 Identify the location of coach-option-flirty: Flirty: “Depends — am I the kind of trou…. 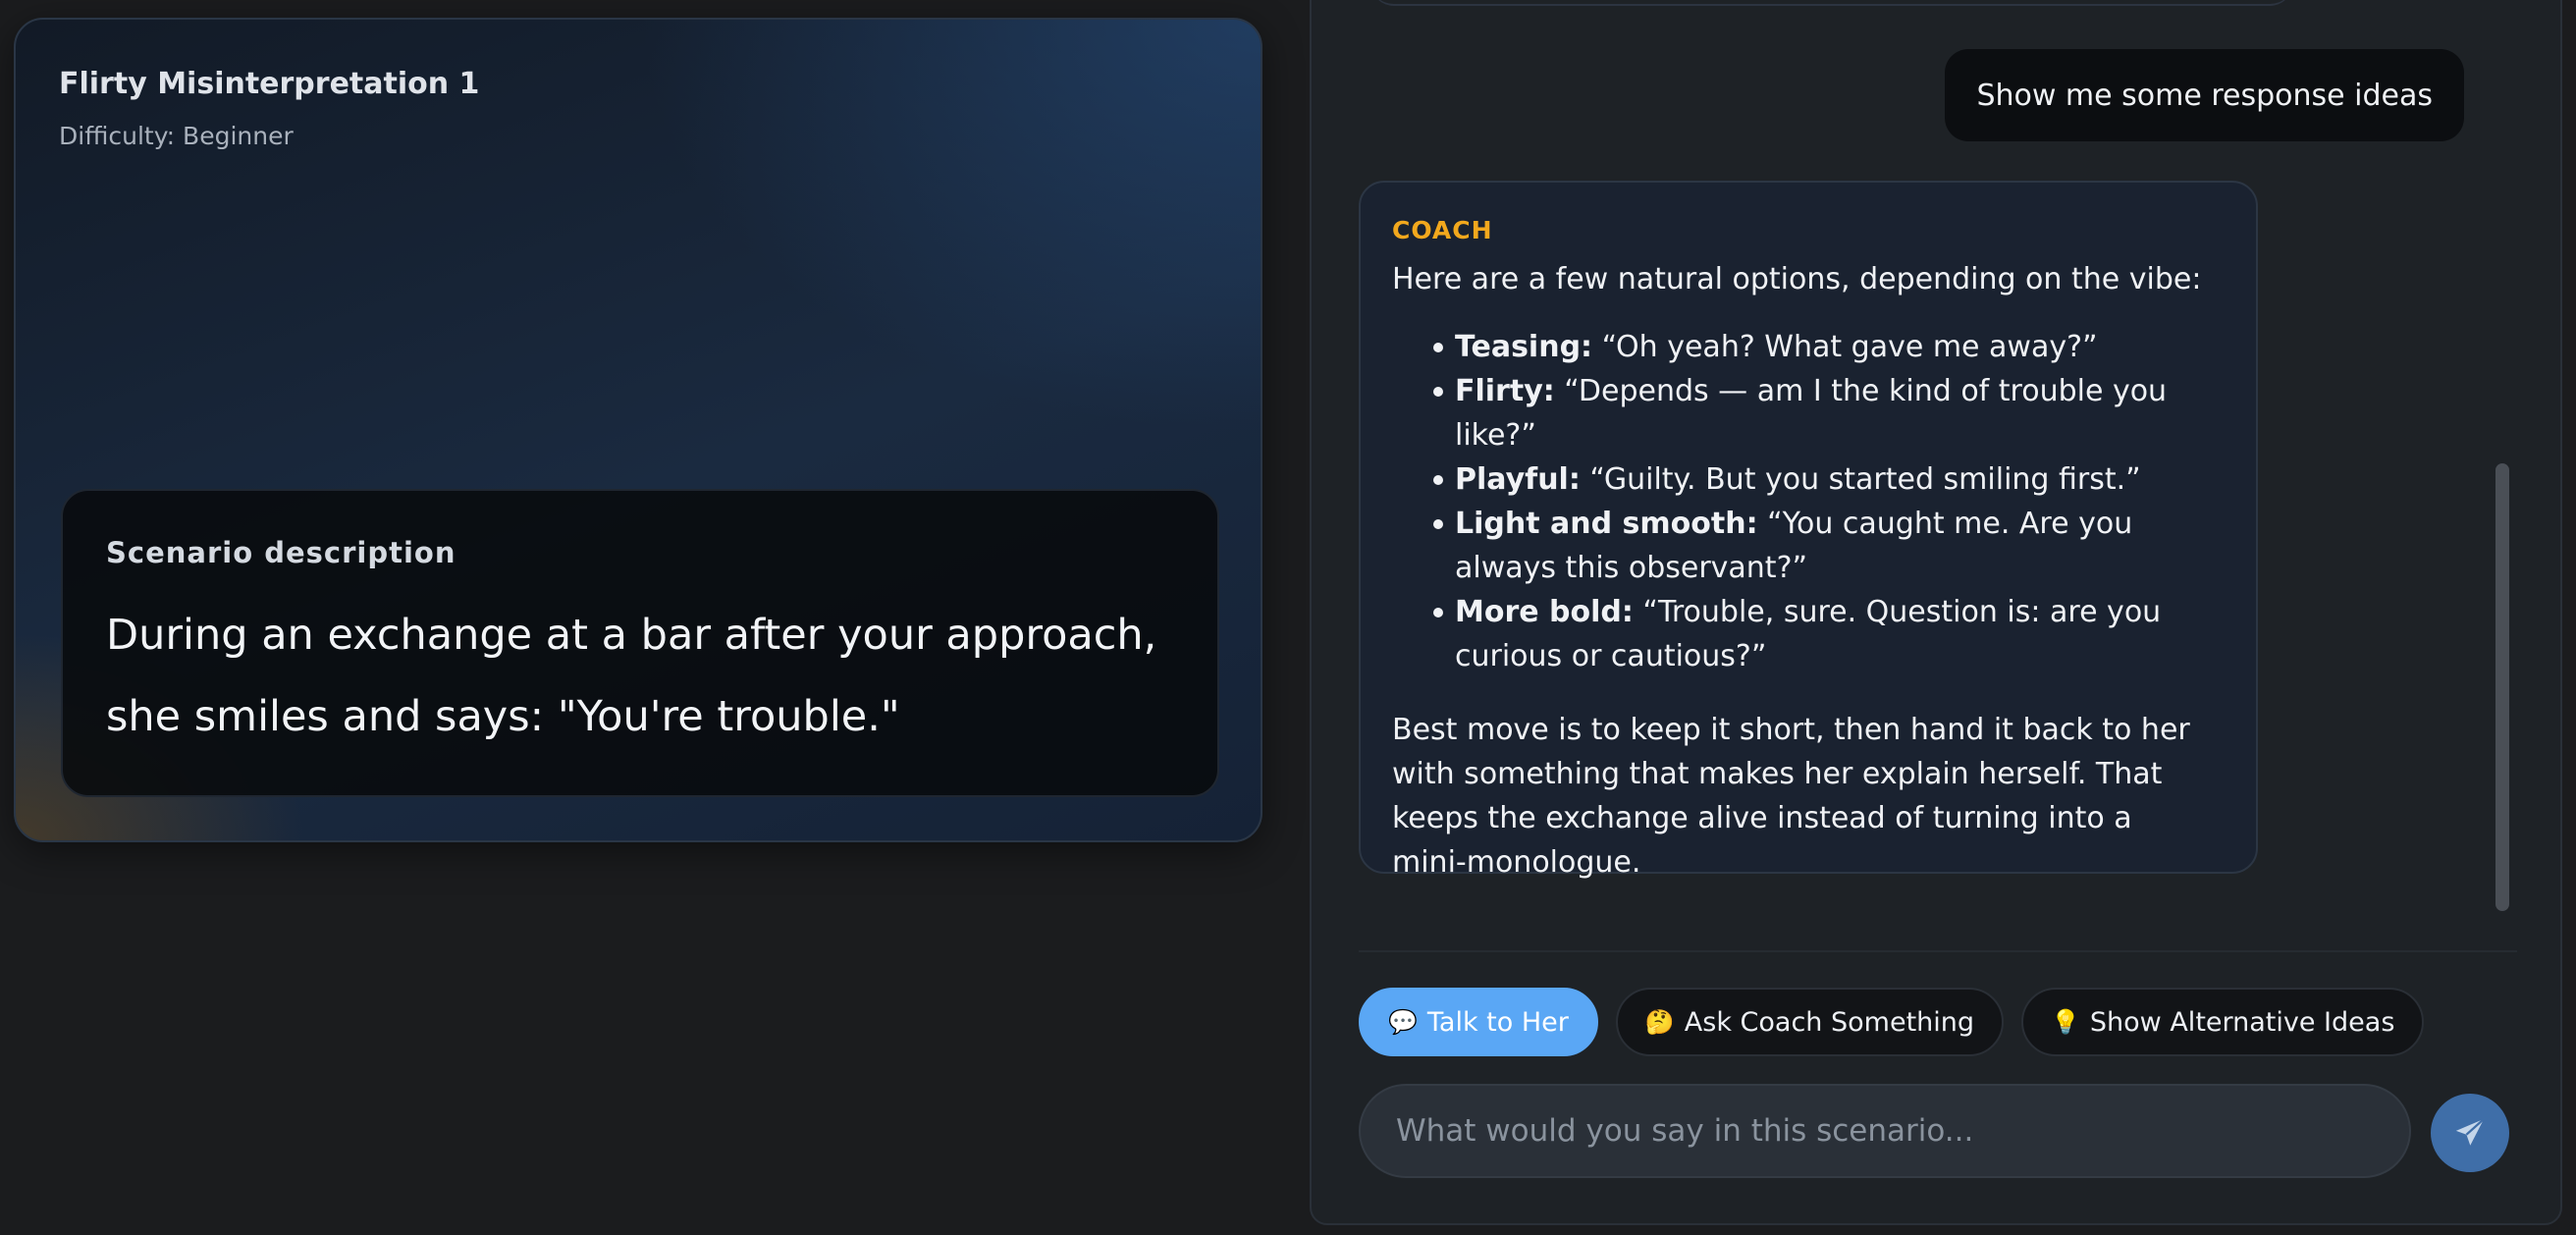
(1808, 413).